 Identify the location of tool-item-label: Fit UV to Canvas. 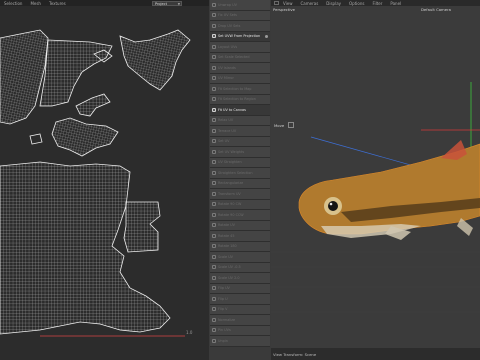
(232, 109).